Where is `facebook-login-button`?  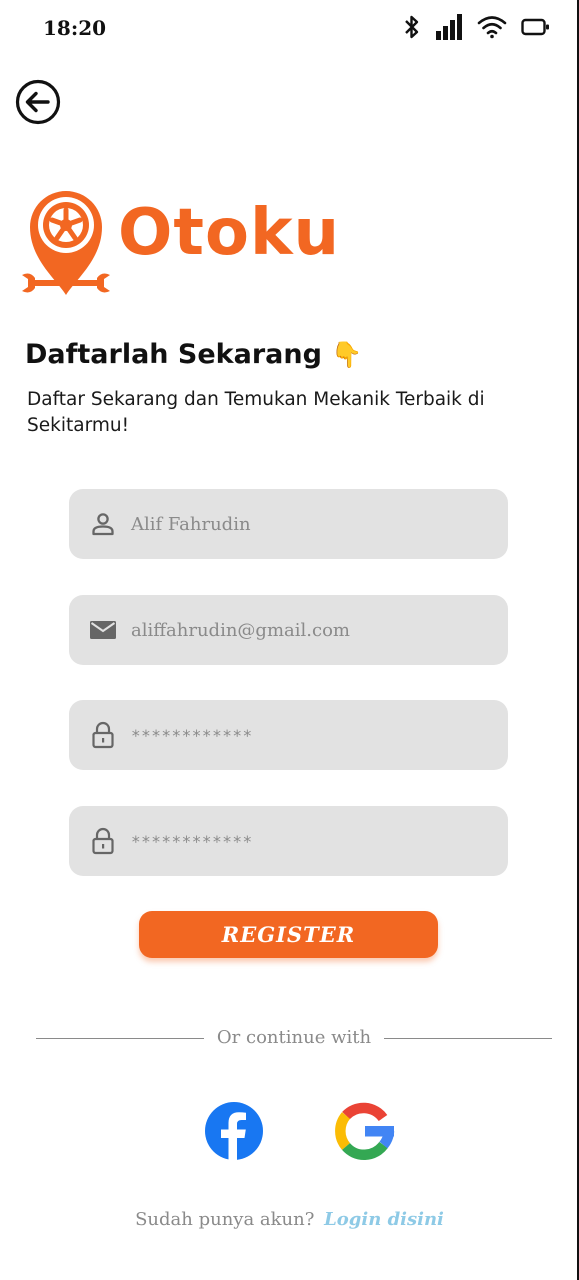 facebook-login-button is located at coordinates (234, 1131).